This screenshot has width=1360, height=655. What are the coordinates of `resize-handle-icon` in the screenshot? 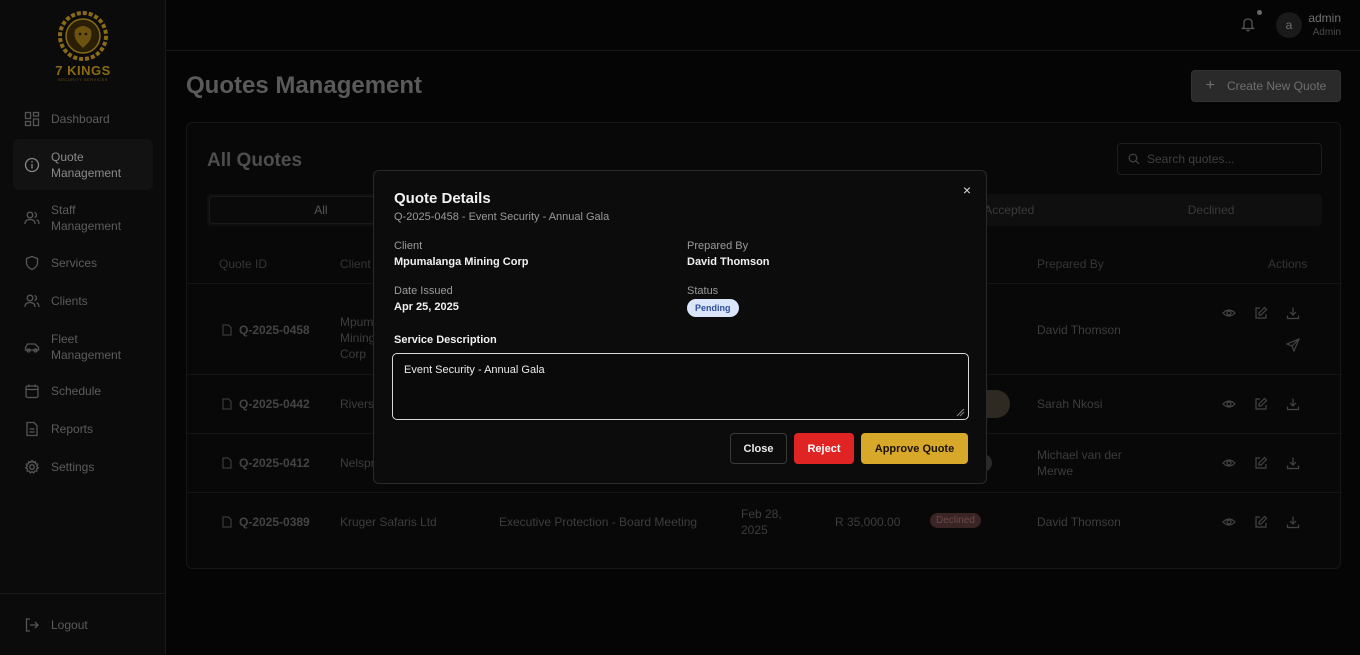 It's located at (960, 412).